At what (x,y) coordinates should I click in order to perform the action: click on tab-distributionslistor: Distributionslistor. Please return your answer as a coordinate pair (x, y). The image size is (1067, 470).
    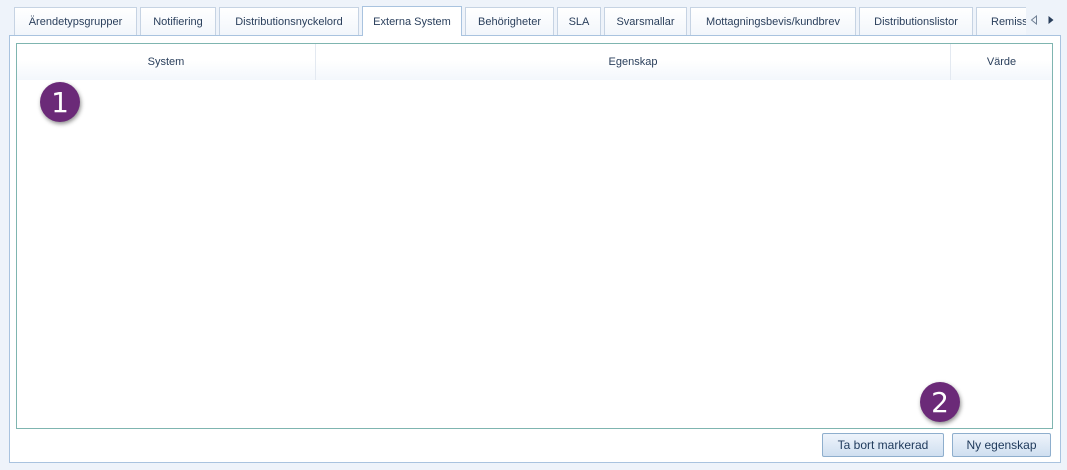
    Looking at the image, I should click on (916, 21).